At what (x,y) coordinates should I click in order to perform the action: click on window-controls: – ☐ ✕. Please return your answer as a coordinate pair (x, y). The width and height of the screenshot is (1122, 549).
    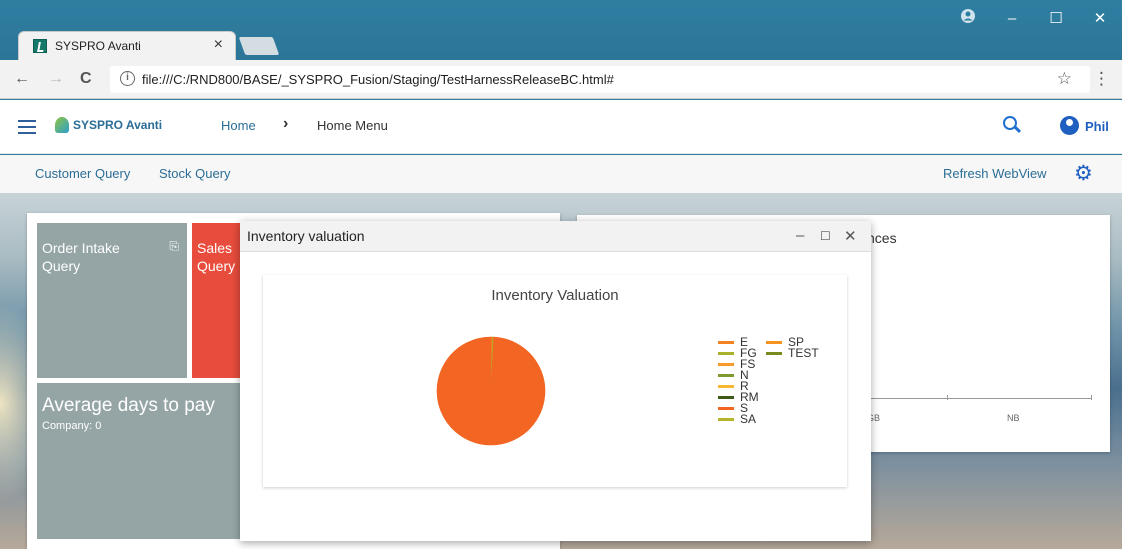
    Looking at the image, I should click on (1034, 18).